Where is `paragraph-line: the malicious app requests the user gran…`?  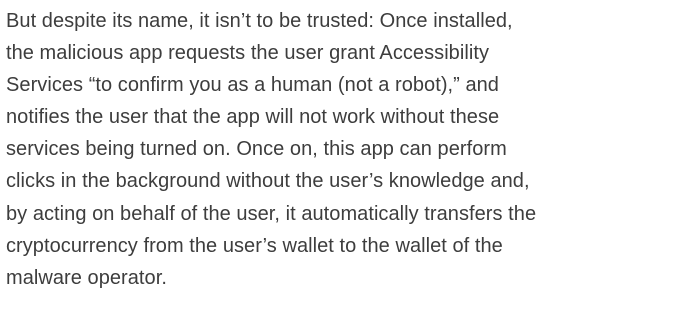 paragraph-line: the malicious app requests the user gran… is located at coordinates (247, 53).